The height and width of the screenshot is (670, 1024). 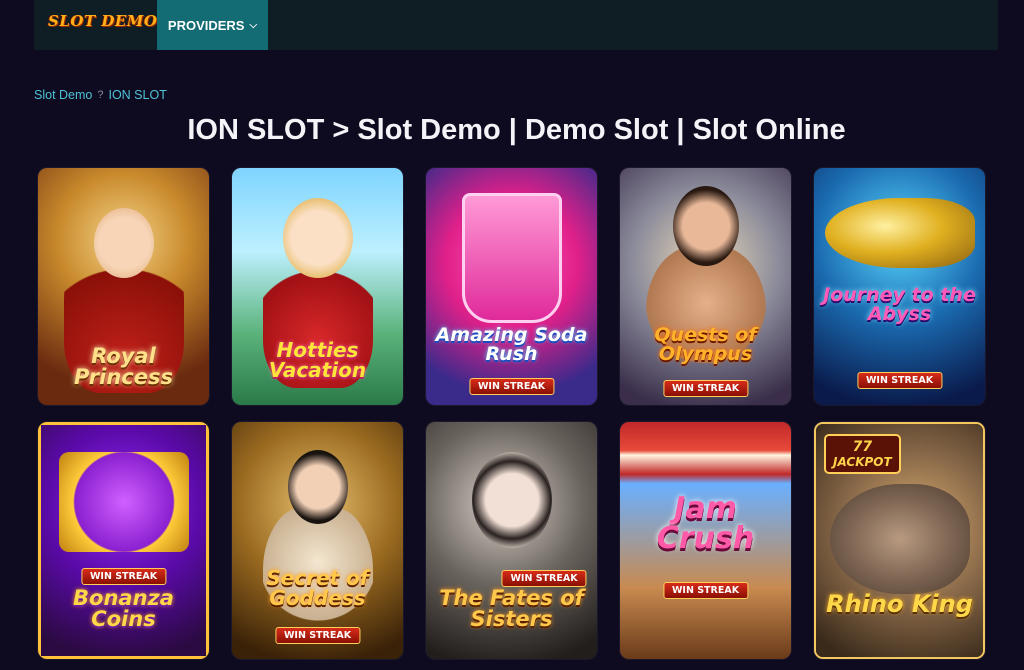 I want to click on game-title: Bonanza Coins, so click(x=123, y=608).